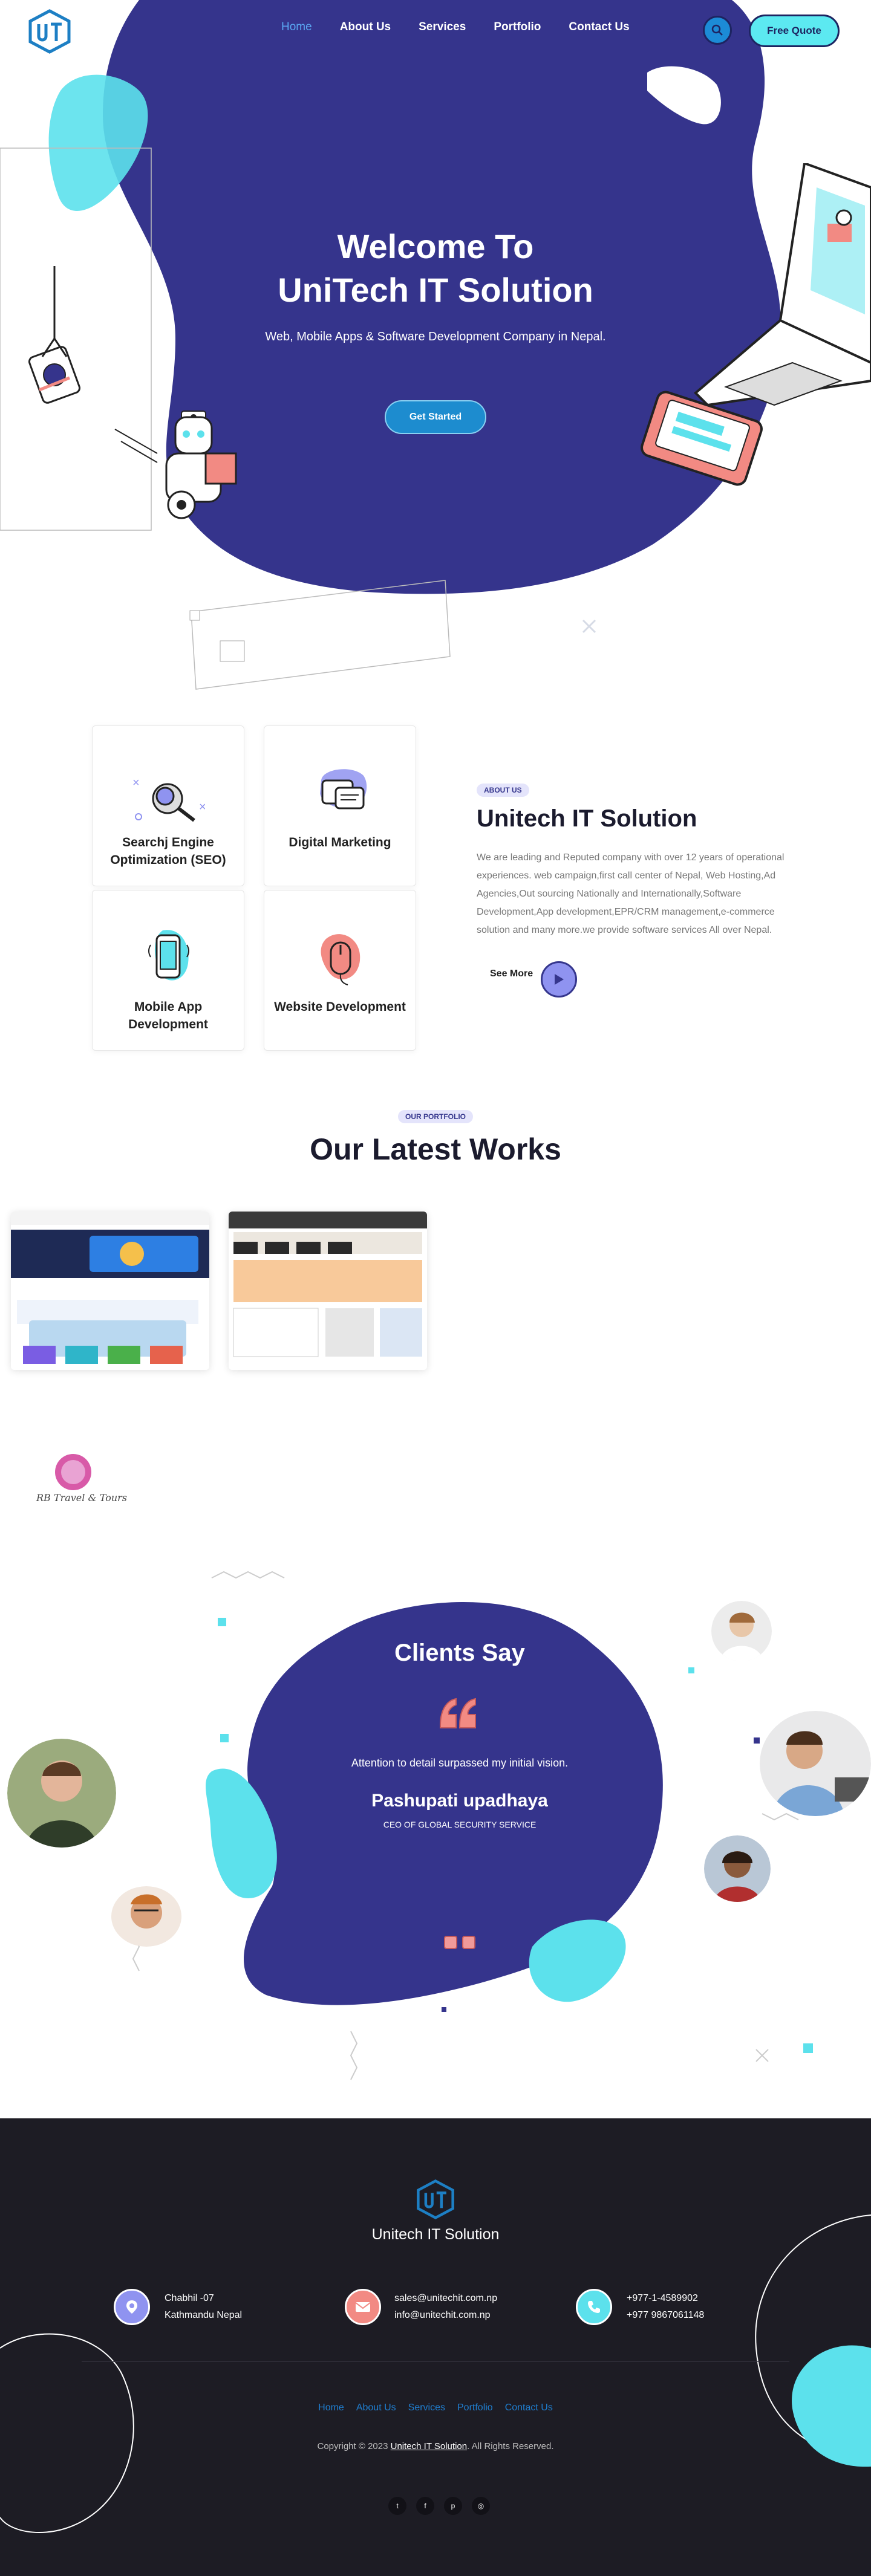 This screenshot has width=871, height=2576. Describe the element at coordinates (459, 1801) in the screenshot. I see `client-name: Pashupati upadhaya` at that location.